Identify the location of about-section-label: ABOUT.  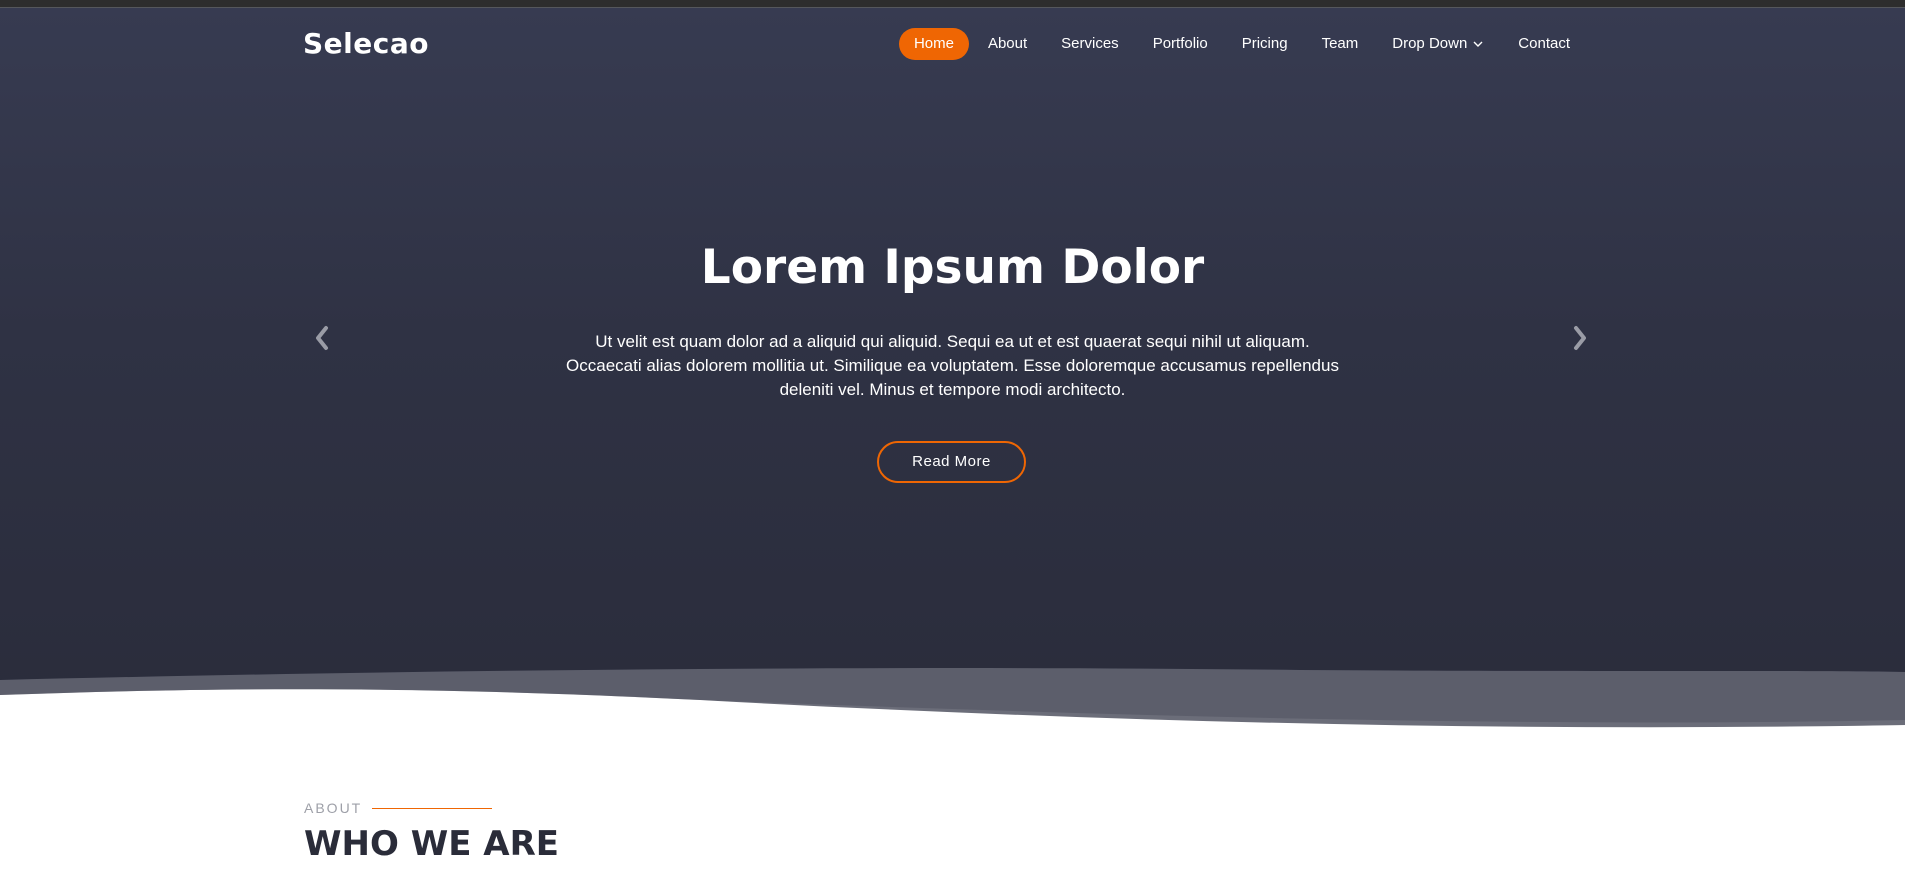
(398, 808).